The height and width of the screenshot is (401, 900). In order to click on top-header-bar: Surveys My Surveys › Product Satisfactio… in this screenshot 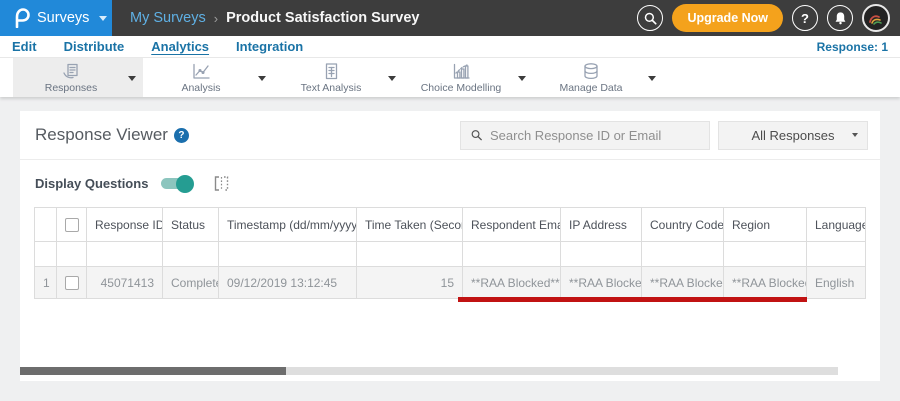, I will do `click(450, 18)`.